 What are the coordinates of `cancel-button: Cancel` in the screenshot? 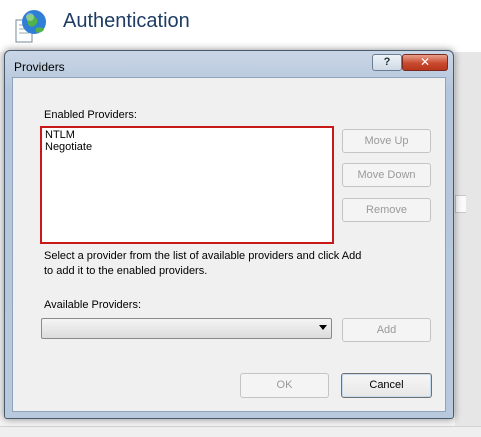 It's located at (386, 385).